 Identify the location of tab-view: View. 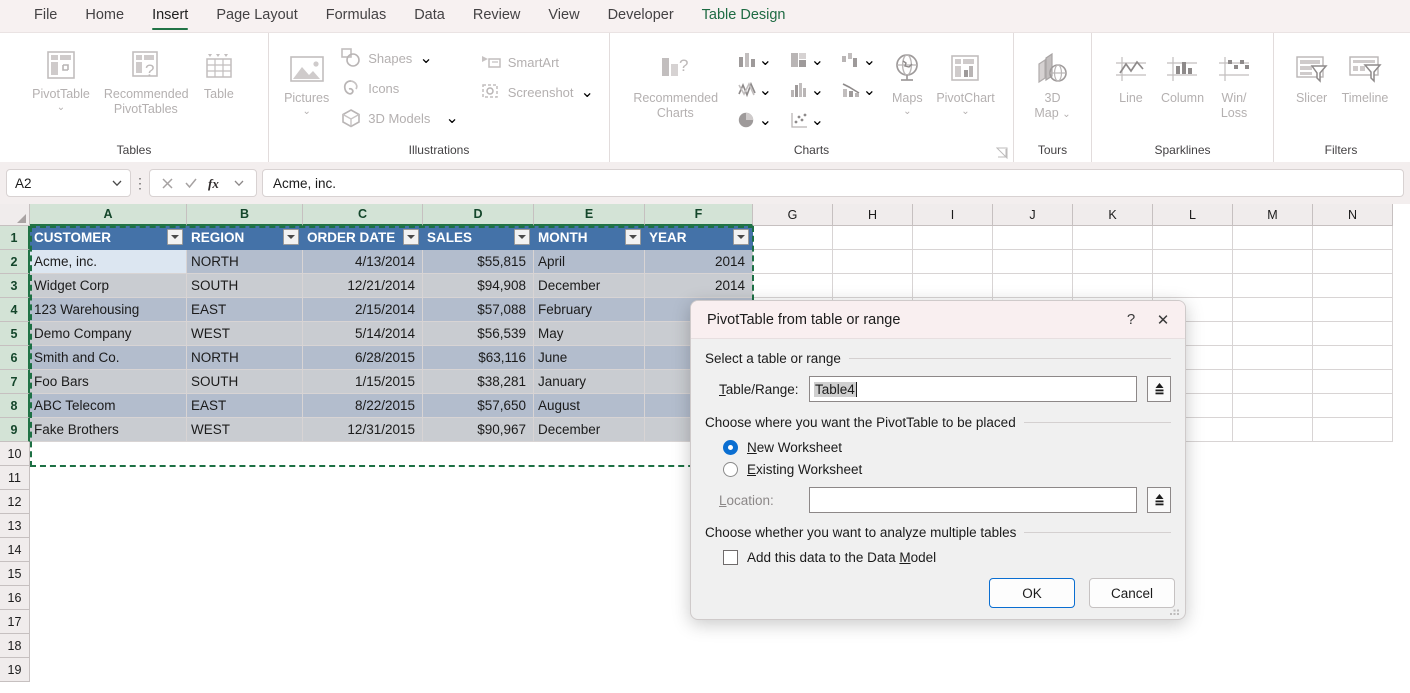
(563, 16).